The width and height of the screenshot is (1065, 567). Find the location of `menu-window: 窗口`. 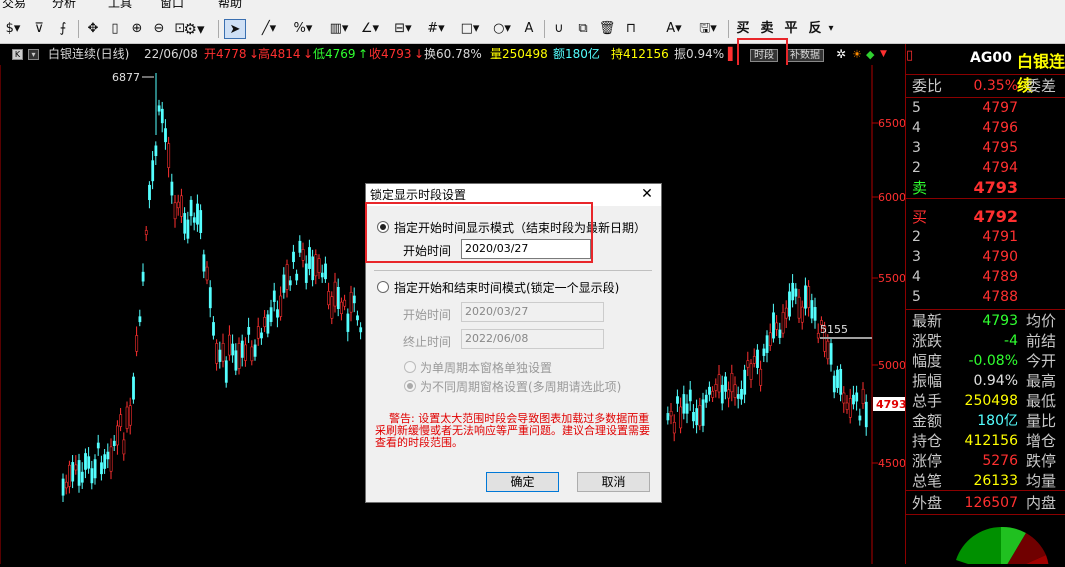

menu-window: 窗口 is located at coordinates (172, 4).